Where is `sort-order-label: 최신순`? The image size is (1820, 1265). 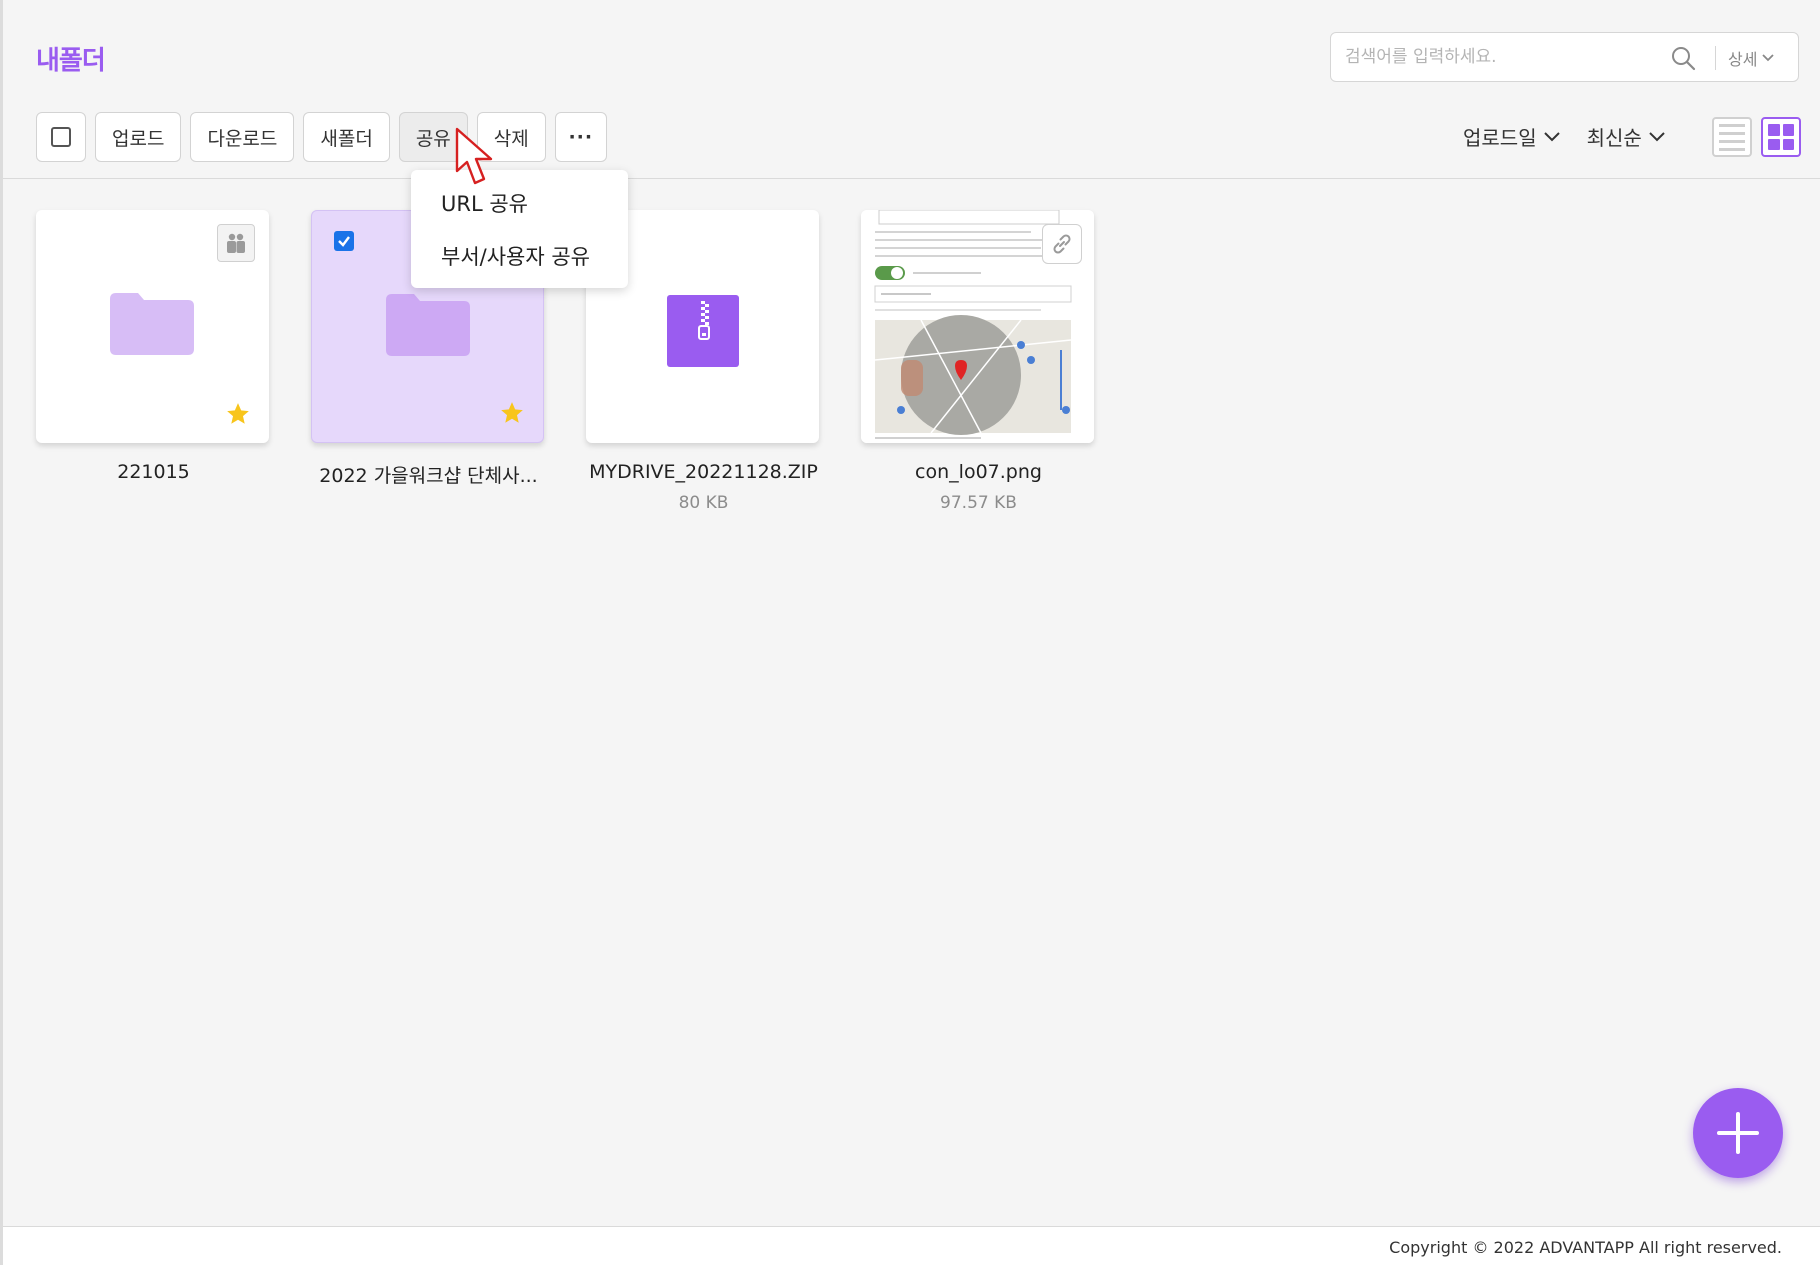 sort-order-label: 최신순 is located at coordinates (1614, 138).